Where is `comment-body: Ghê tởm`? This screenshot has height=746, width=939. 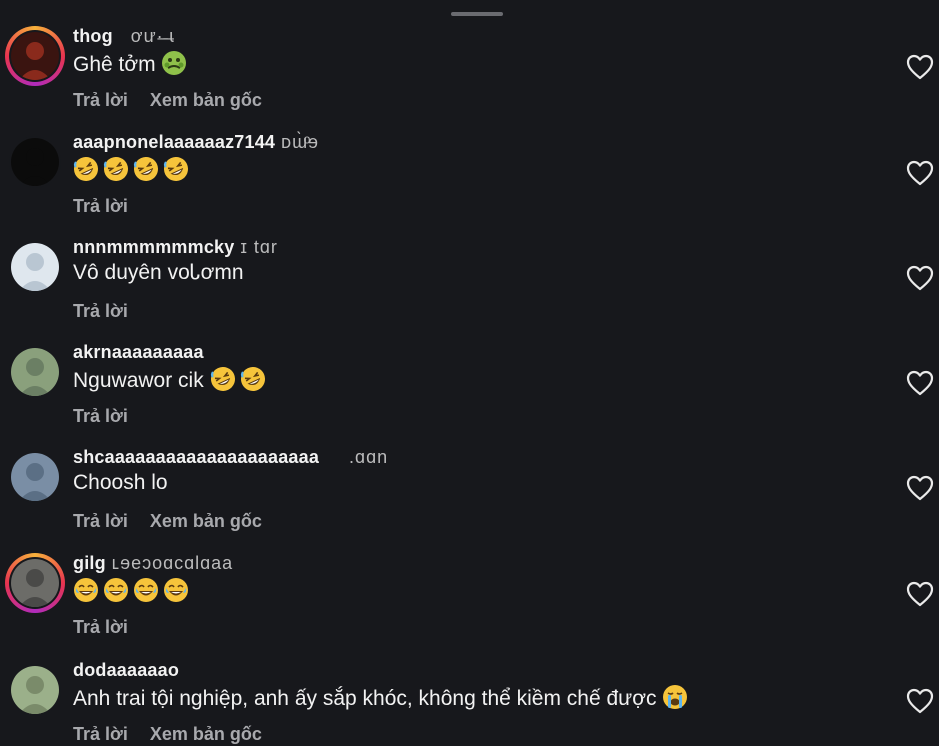 comment-body: Ghê tởm is located at coordinates (114, 64).